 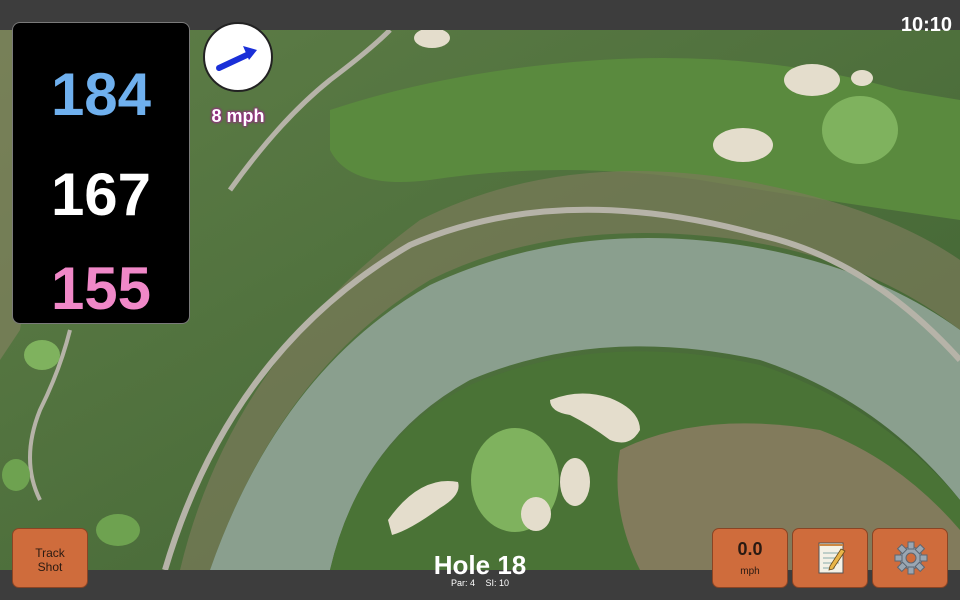 I want to click on wind-direction-arrow-icon, so click(x=236, y=58).